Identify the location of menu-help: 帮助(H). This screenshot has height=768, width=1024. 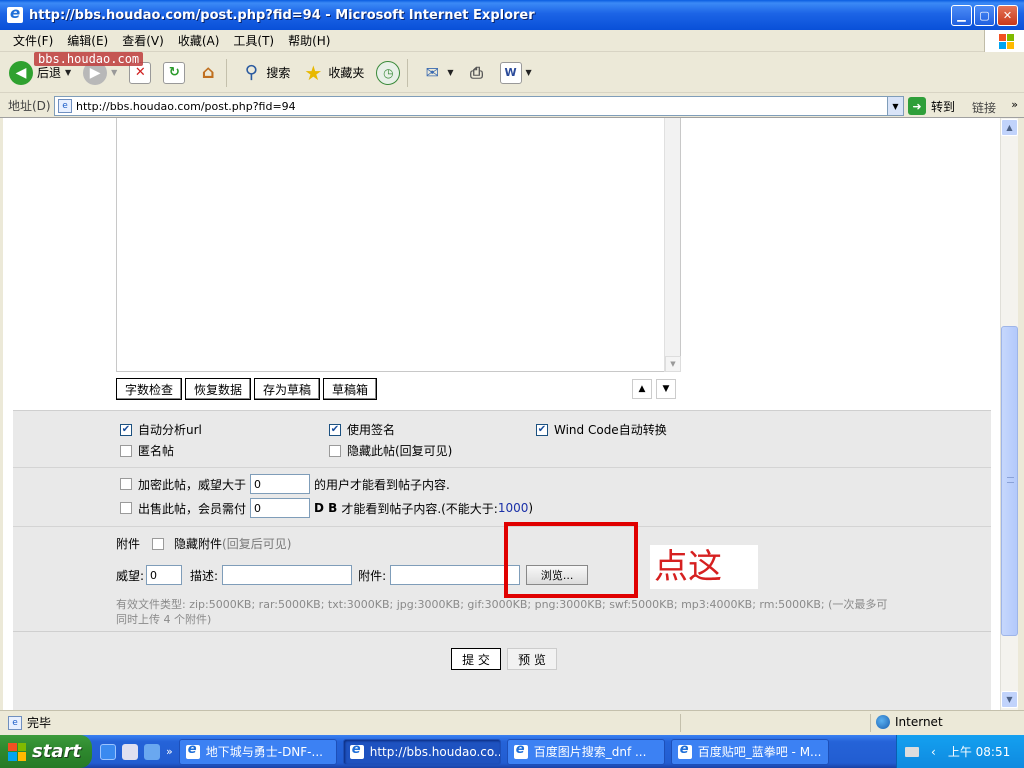
(309, 40).